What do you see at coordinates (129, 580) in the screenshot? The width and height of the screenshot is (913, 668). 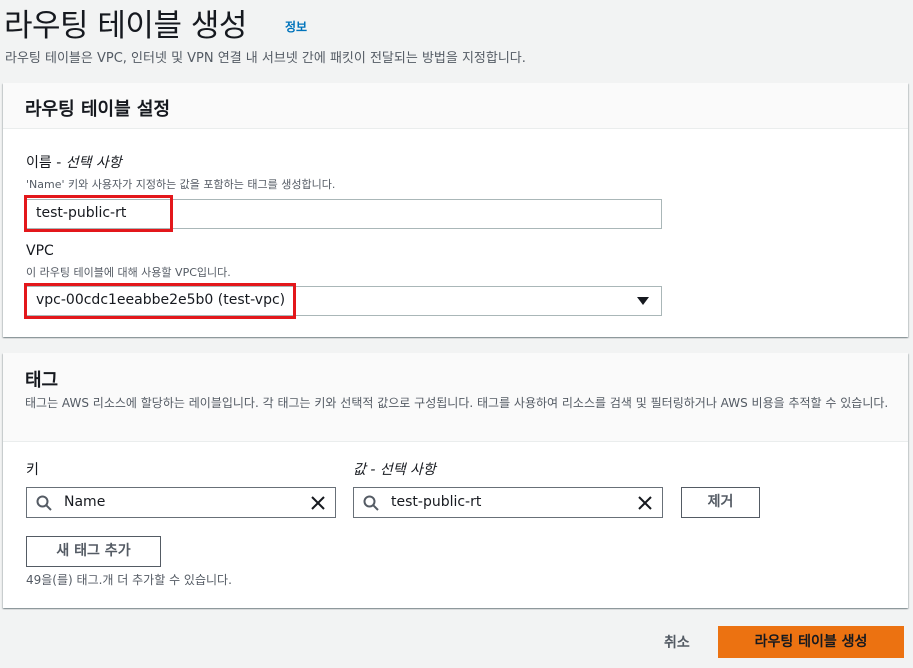 I see `tag-limit-note: 49을(를) 태그.개 더 추가할 수 있습니다.` at bounding box center [129, 580].